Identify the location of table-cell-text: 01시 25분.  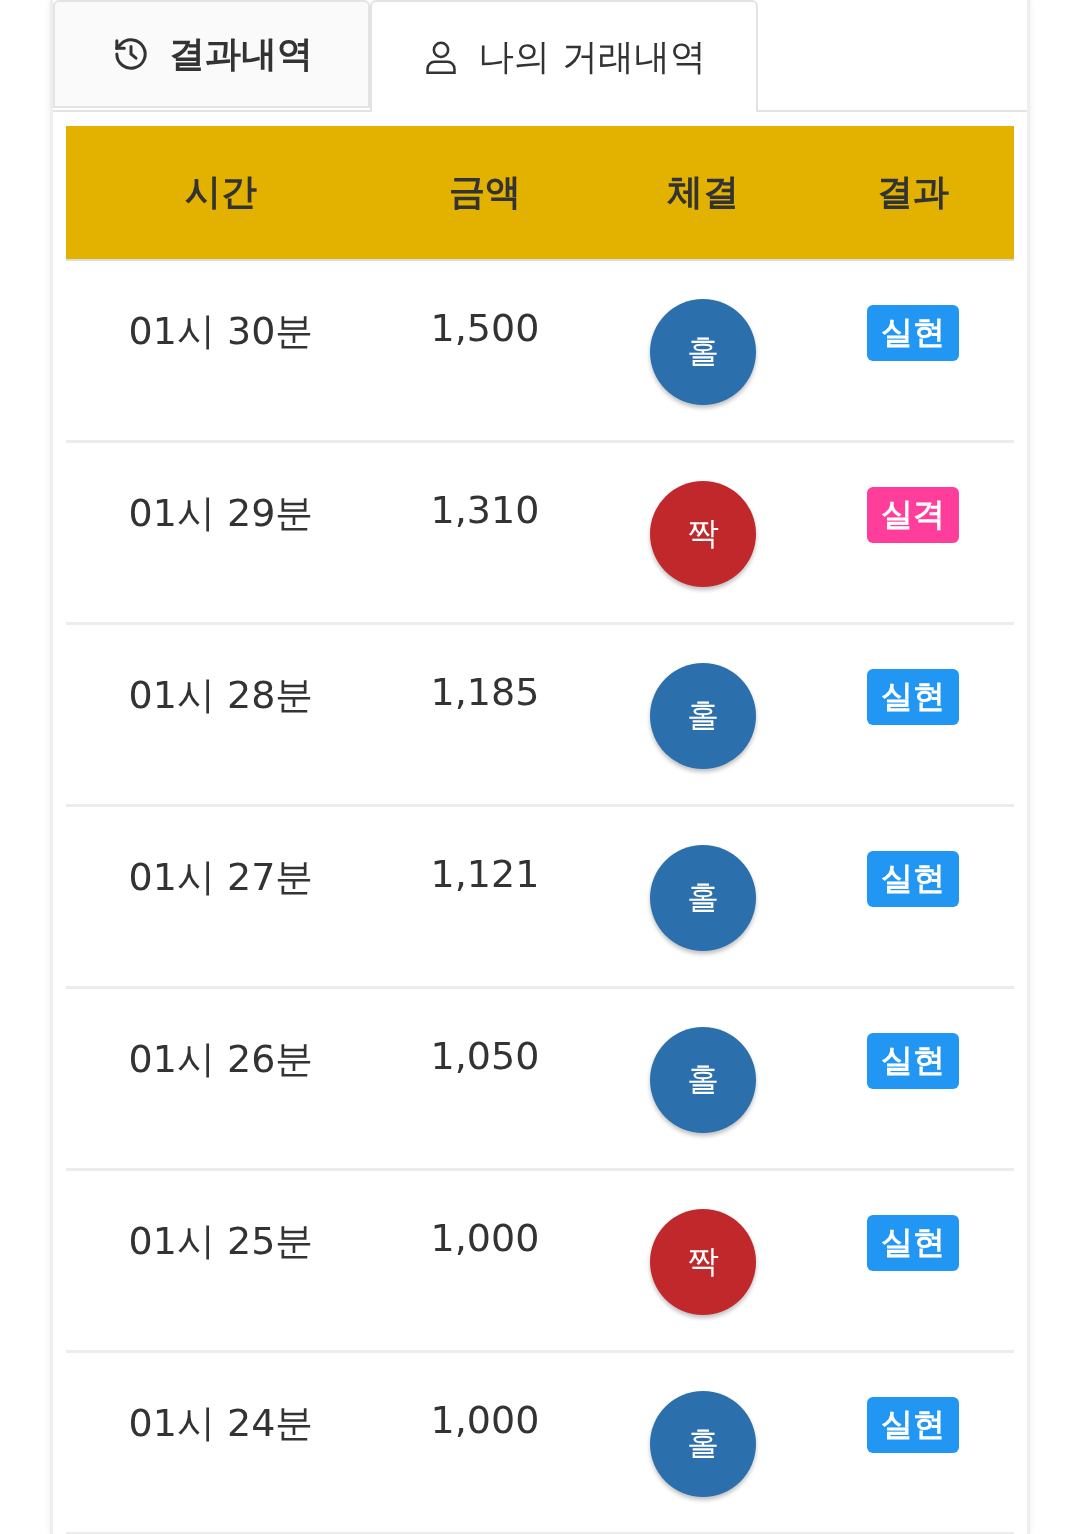
(221, 1241).